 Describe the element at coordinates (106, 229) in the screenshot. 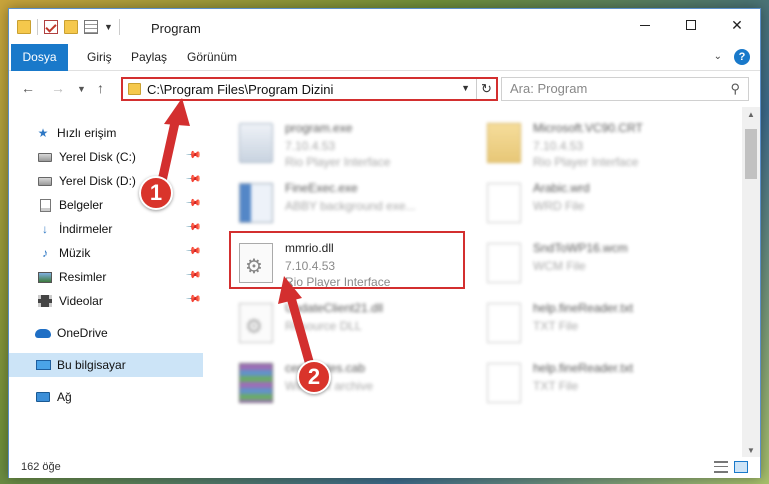

I see `nav-item-downloads: ↓ İndirmeler 📌` at that location.